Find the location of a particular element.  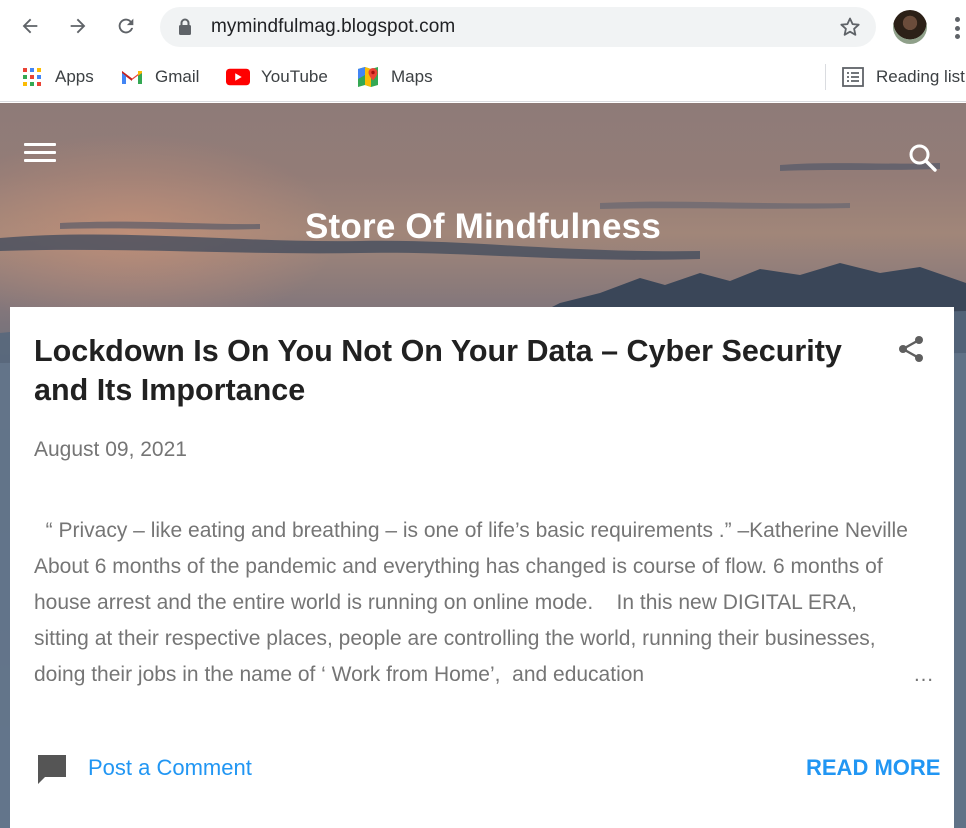

bookmark-maps: Maps is located at coordinates (394, 77).